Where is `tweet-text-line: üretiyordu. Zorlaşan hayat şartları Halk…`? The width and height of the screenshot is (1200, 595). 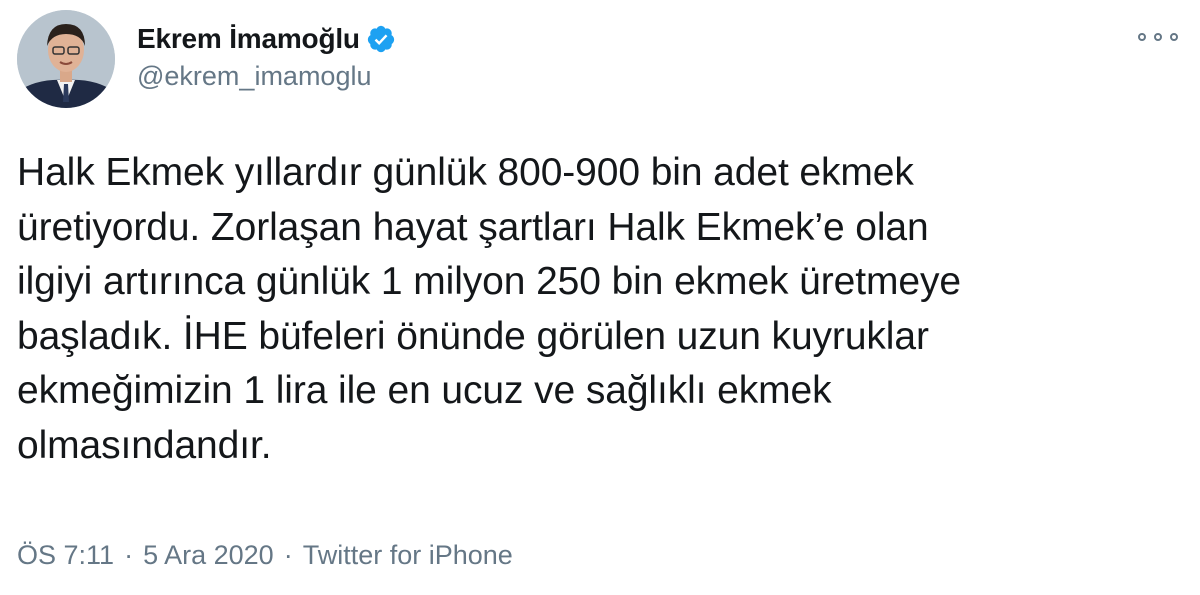 tweet-text-line: üretiyordu. Zorlaşan hayat şartları Halk… is located at coordinates (473, 227).